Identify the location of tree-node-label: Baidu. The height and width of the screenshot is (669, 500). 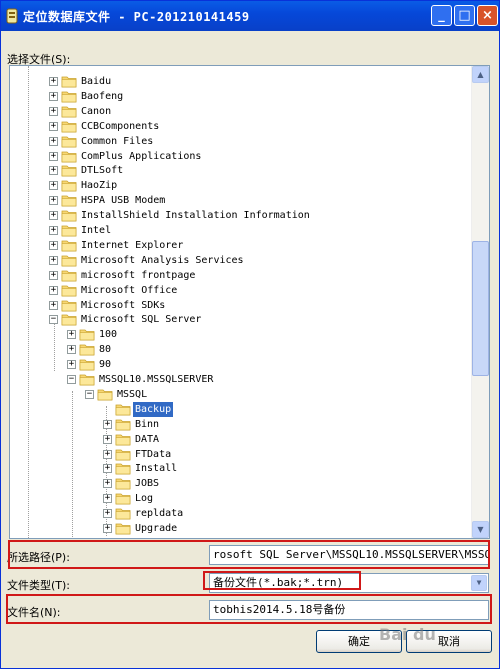
(96, 81).